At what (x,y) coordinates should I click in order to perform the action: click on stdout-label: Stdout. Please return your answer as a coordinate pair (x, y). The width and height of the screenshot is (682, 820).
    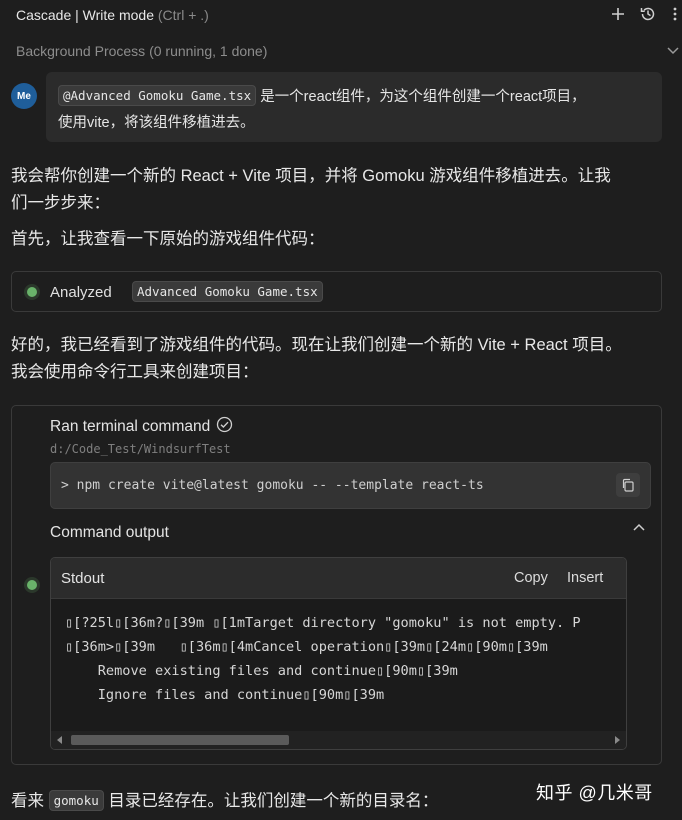
    Looking at the image, I should click on (83, 578).